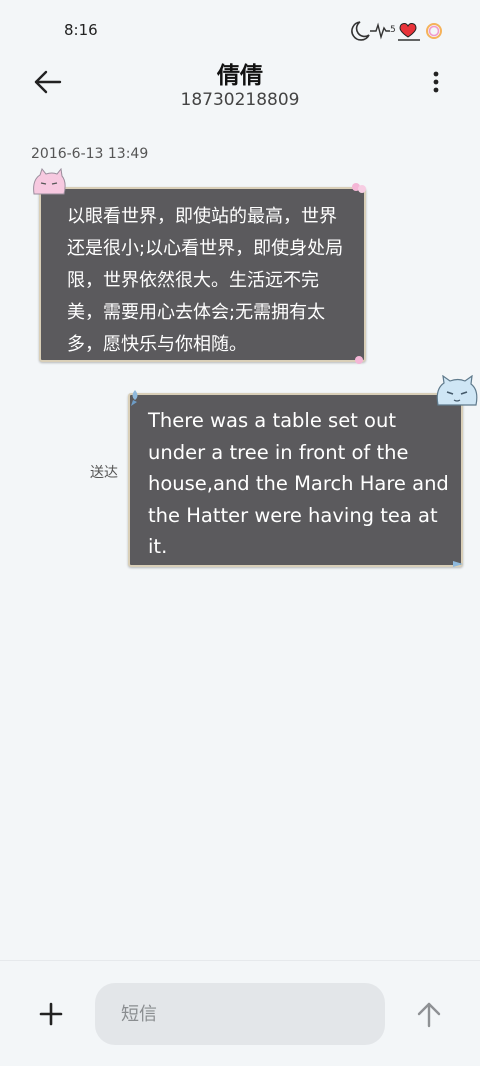 This screenshot has width=480, height=1066. Describe the element at coordinates (458, 564) in the screenshot. I see `blue-tail-icon` at that location.